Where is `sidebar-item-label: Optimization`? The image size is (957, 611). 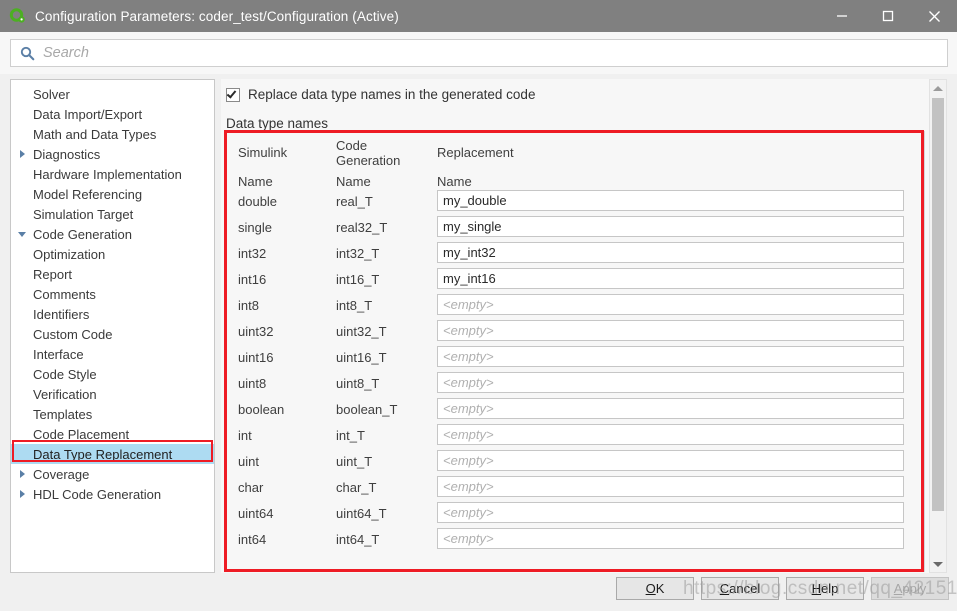
sidebar-item-label: Optimization is located at coordinates (69, 254).